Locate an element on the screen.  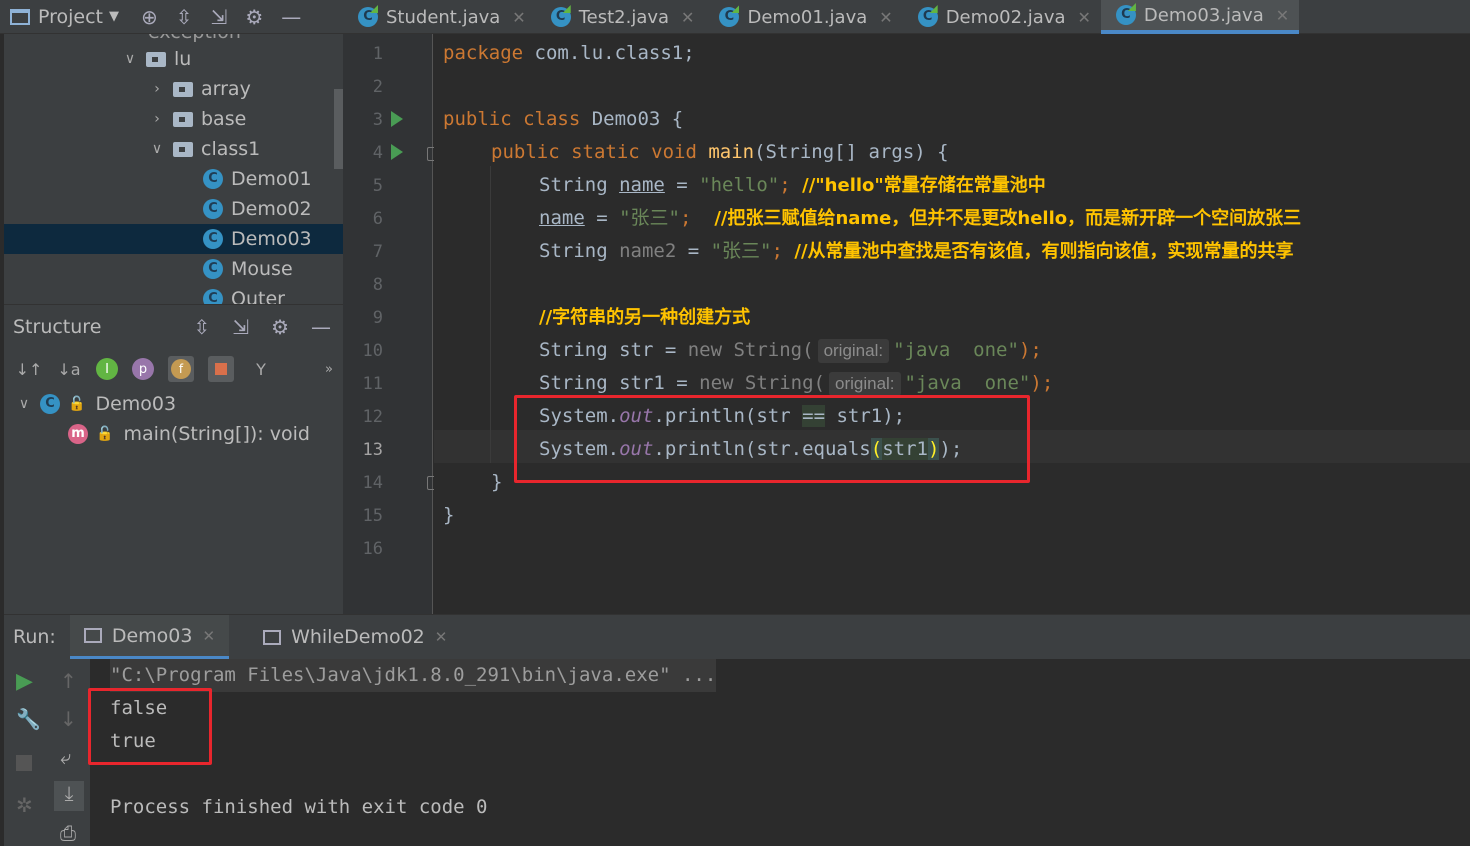
tree-item-demo03: C Demo03 is located at coordinates (173, 239).